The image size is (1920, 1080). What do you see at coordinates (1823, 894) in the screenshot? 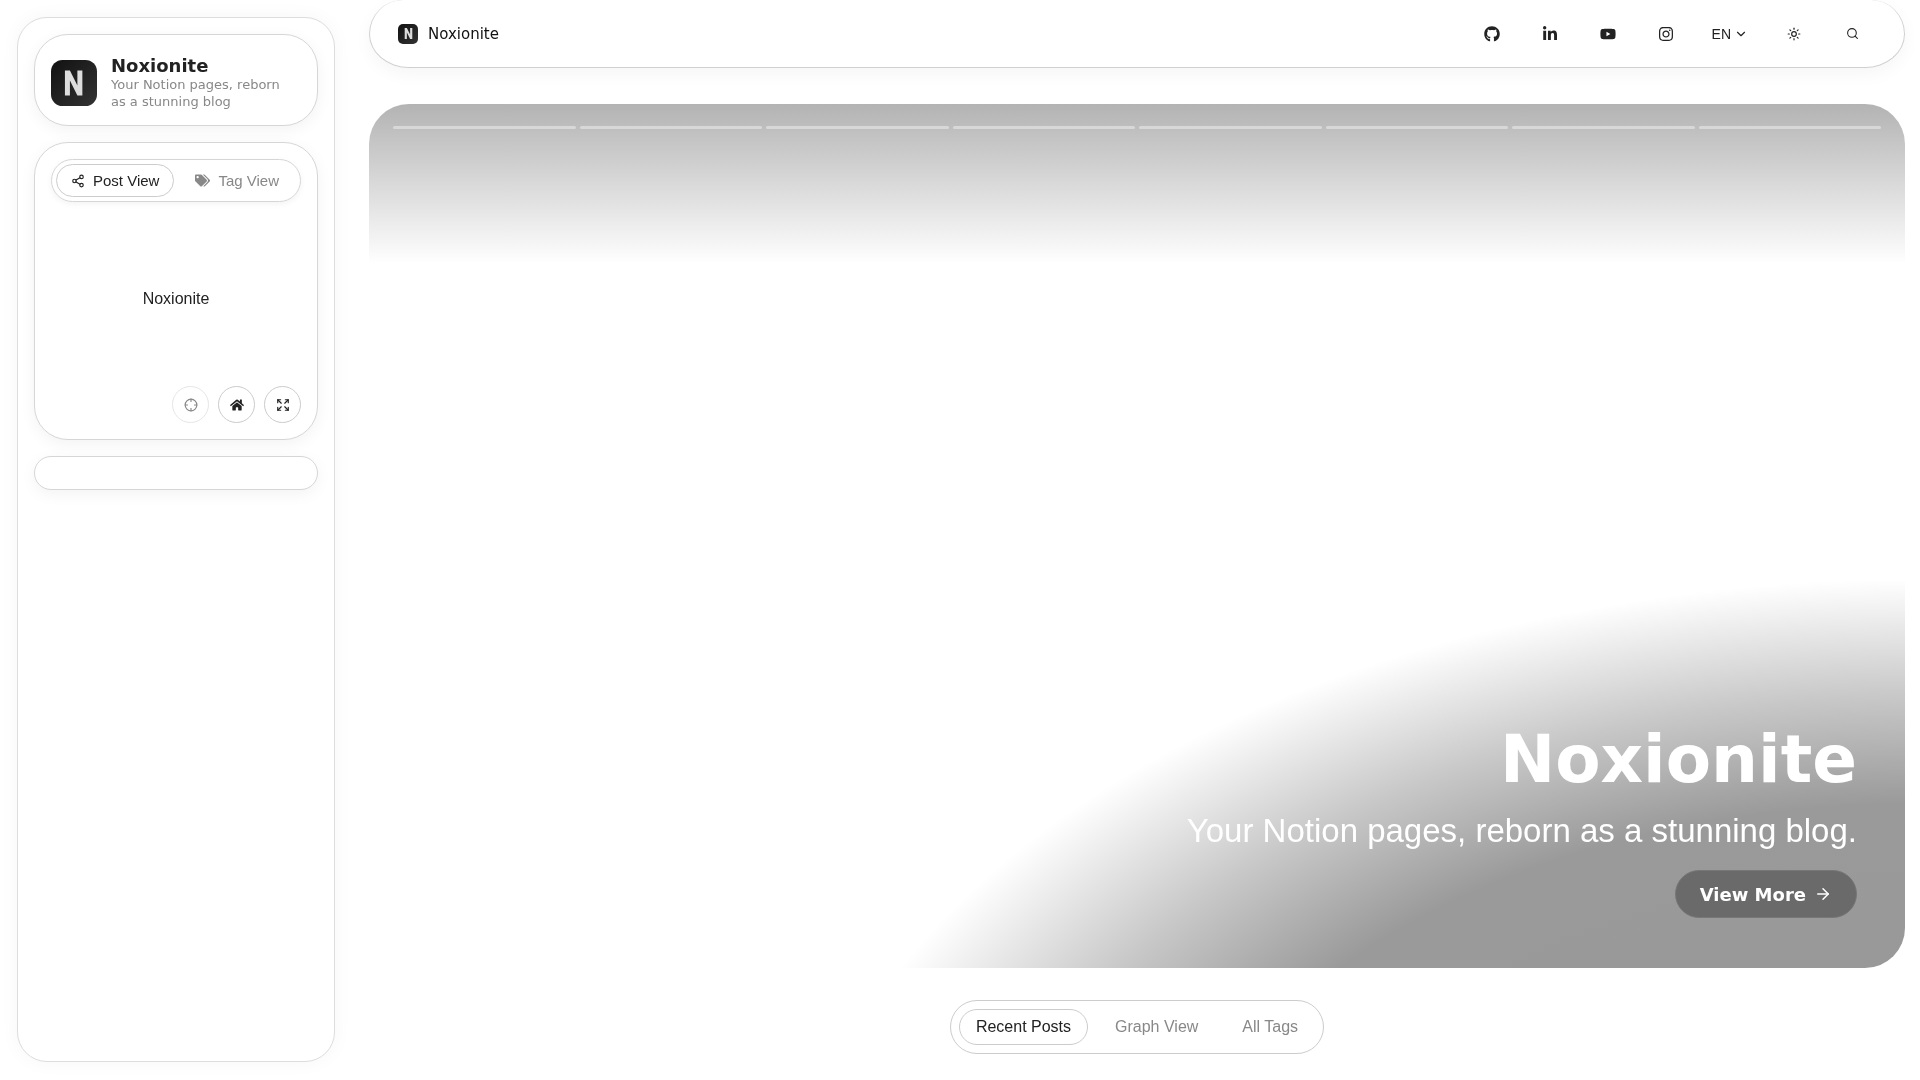
I see `arrow-right-icon` at bounding box center [1823, 894].